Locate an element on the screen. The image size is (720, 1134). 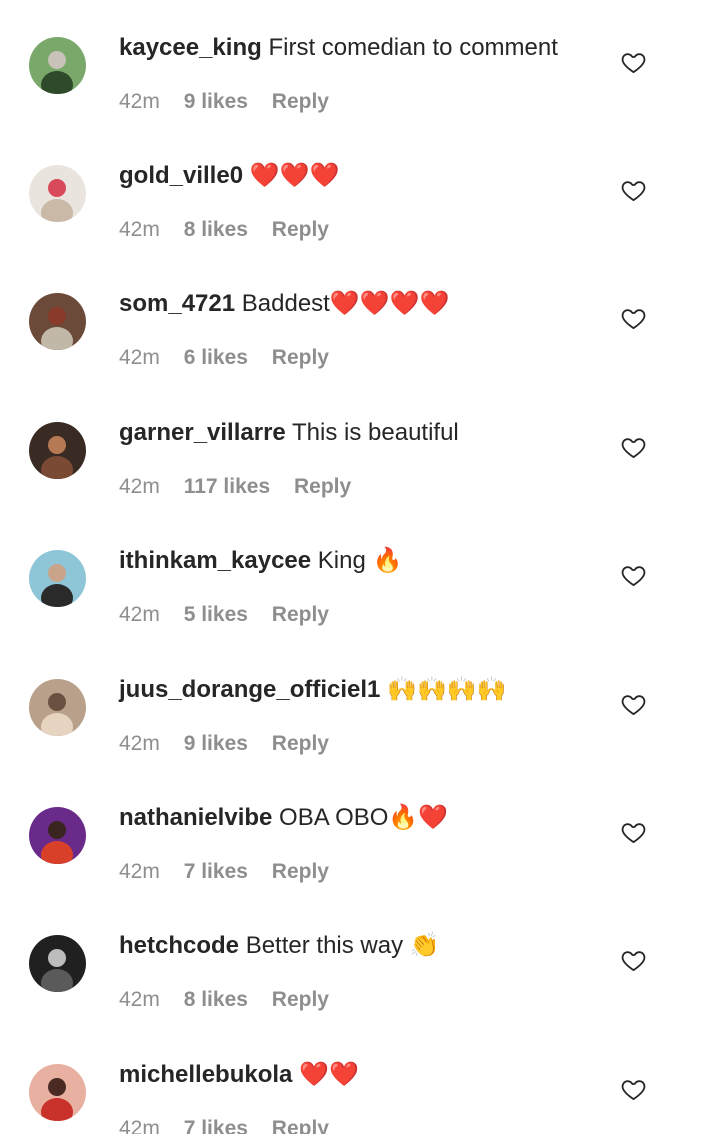
comment-item: michellebukola ❤️❤️ 42m 7 likes Reply is located at coordinates (360, 1097).